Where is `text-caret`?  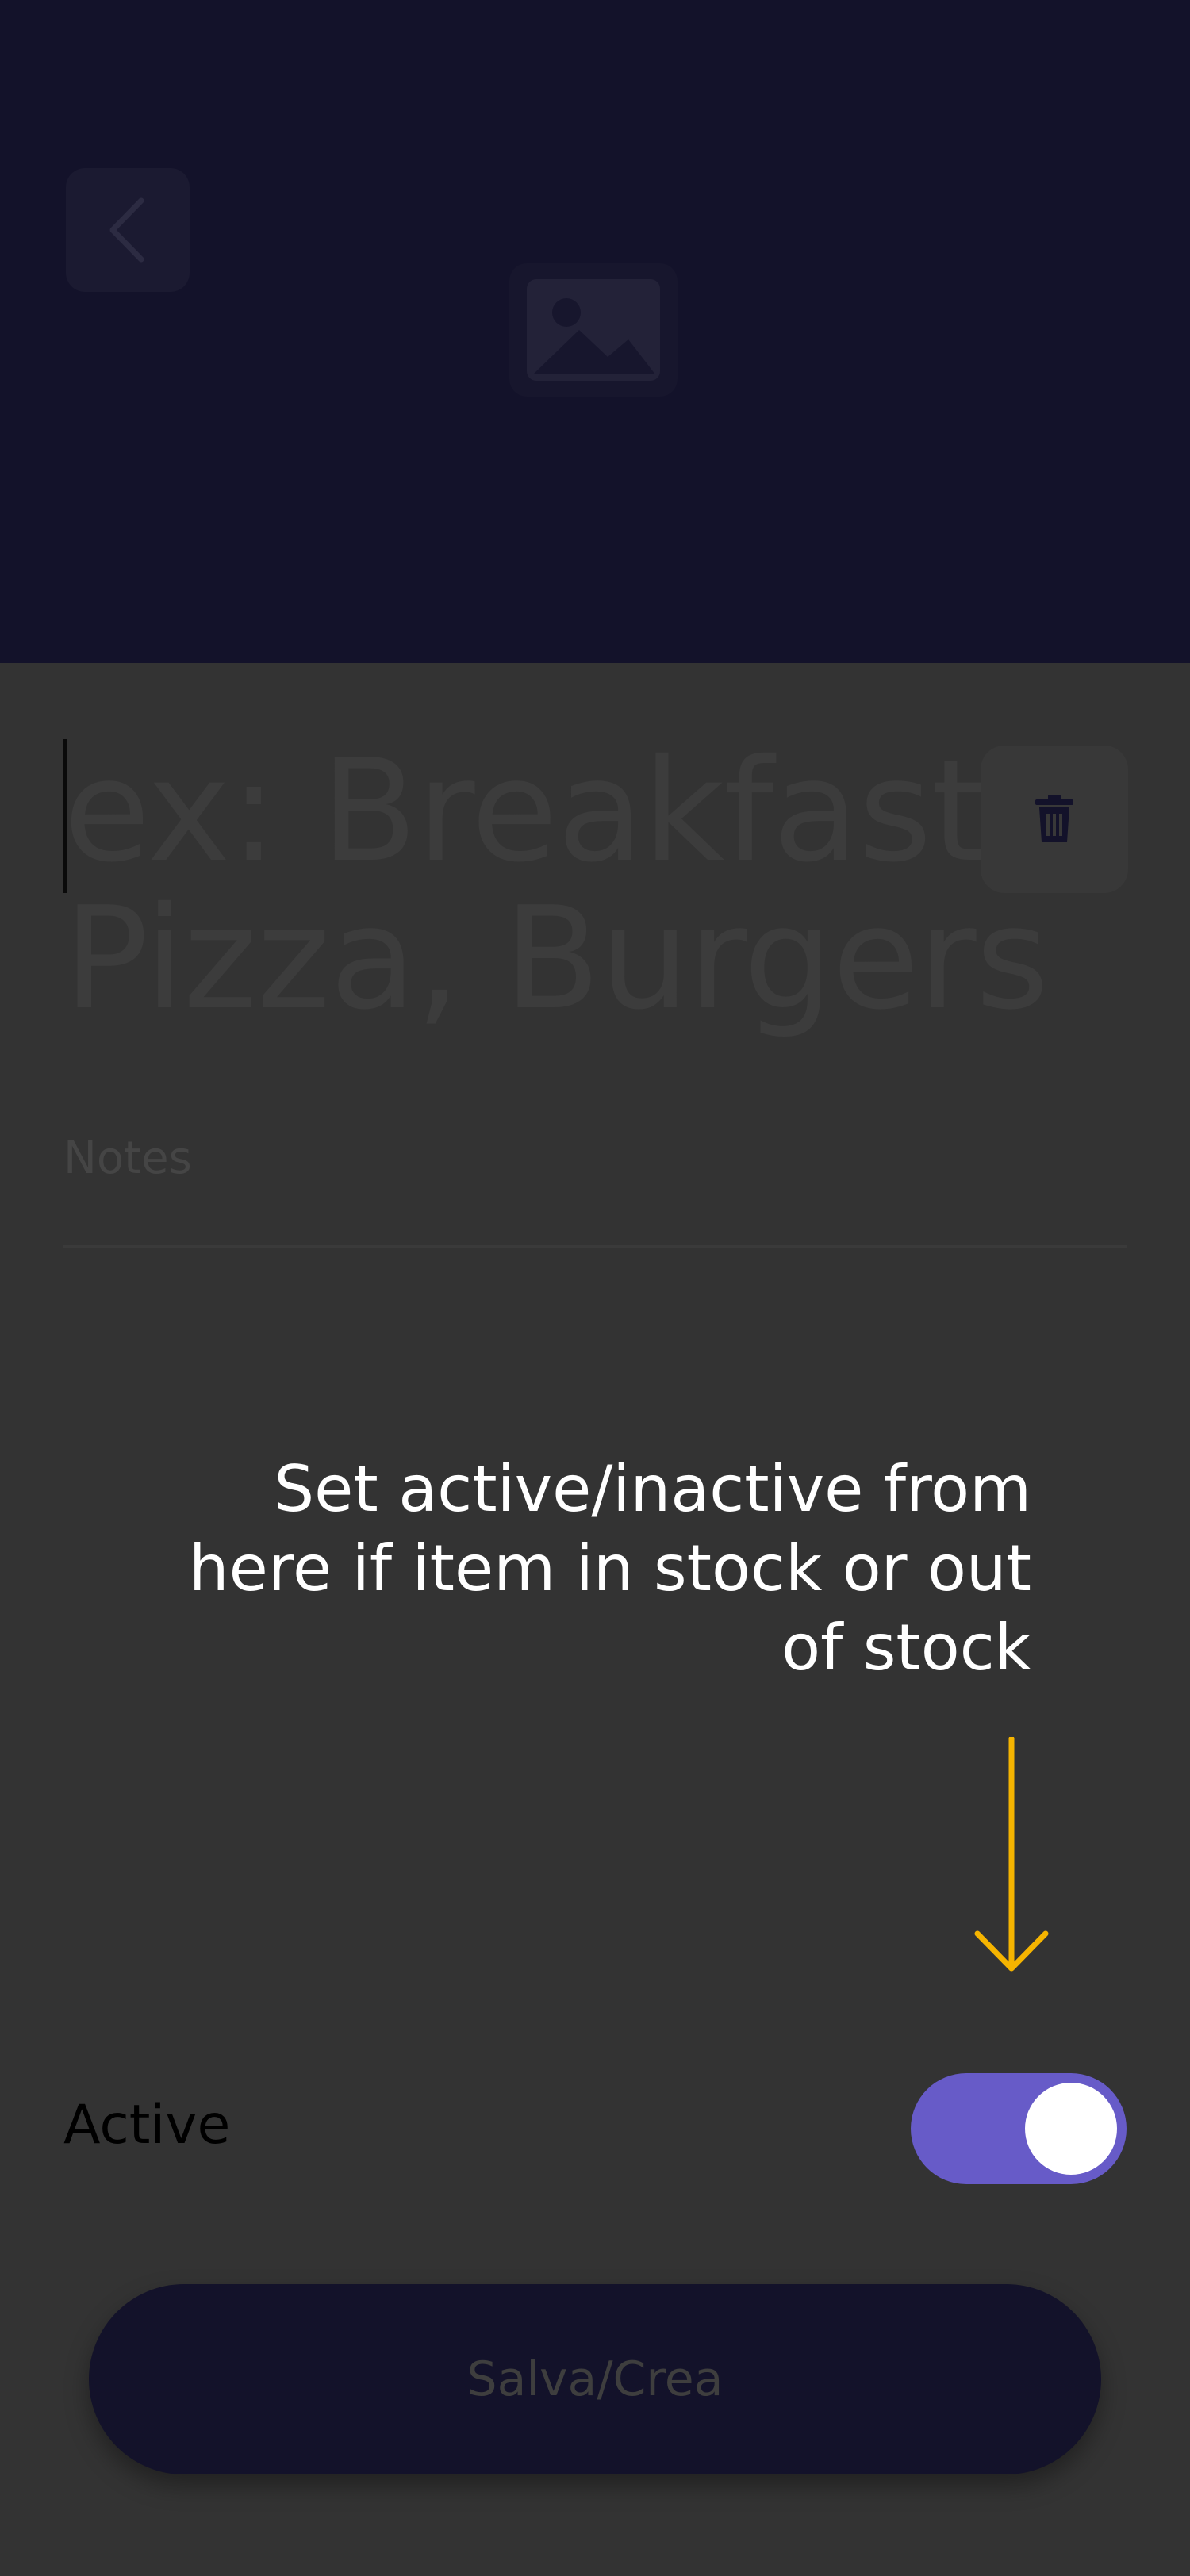
text-caret is located at coordinates (65, 816).